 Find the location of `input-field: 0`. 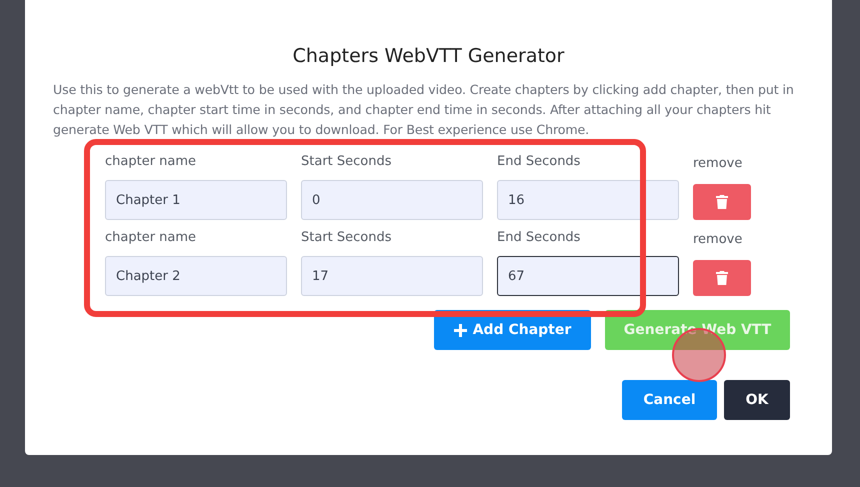

input-field: 0 is located at coordinates (392, 200).